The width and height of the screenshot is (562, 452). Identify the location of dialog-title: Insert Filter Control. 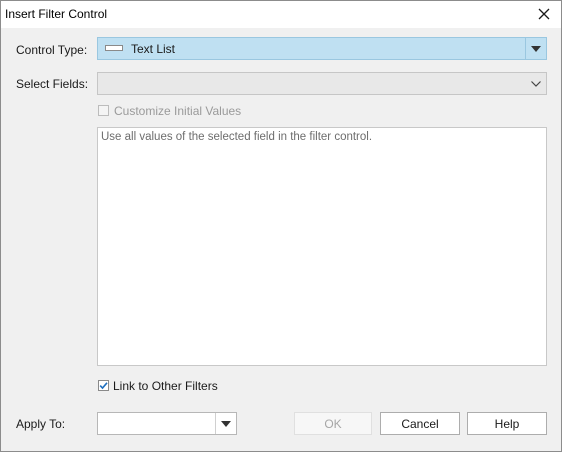
(56, 14).